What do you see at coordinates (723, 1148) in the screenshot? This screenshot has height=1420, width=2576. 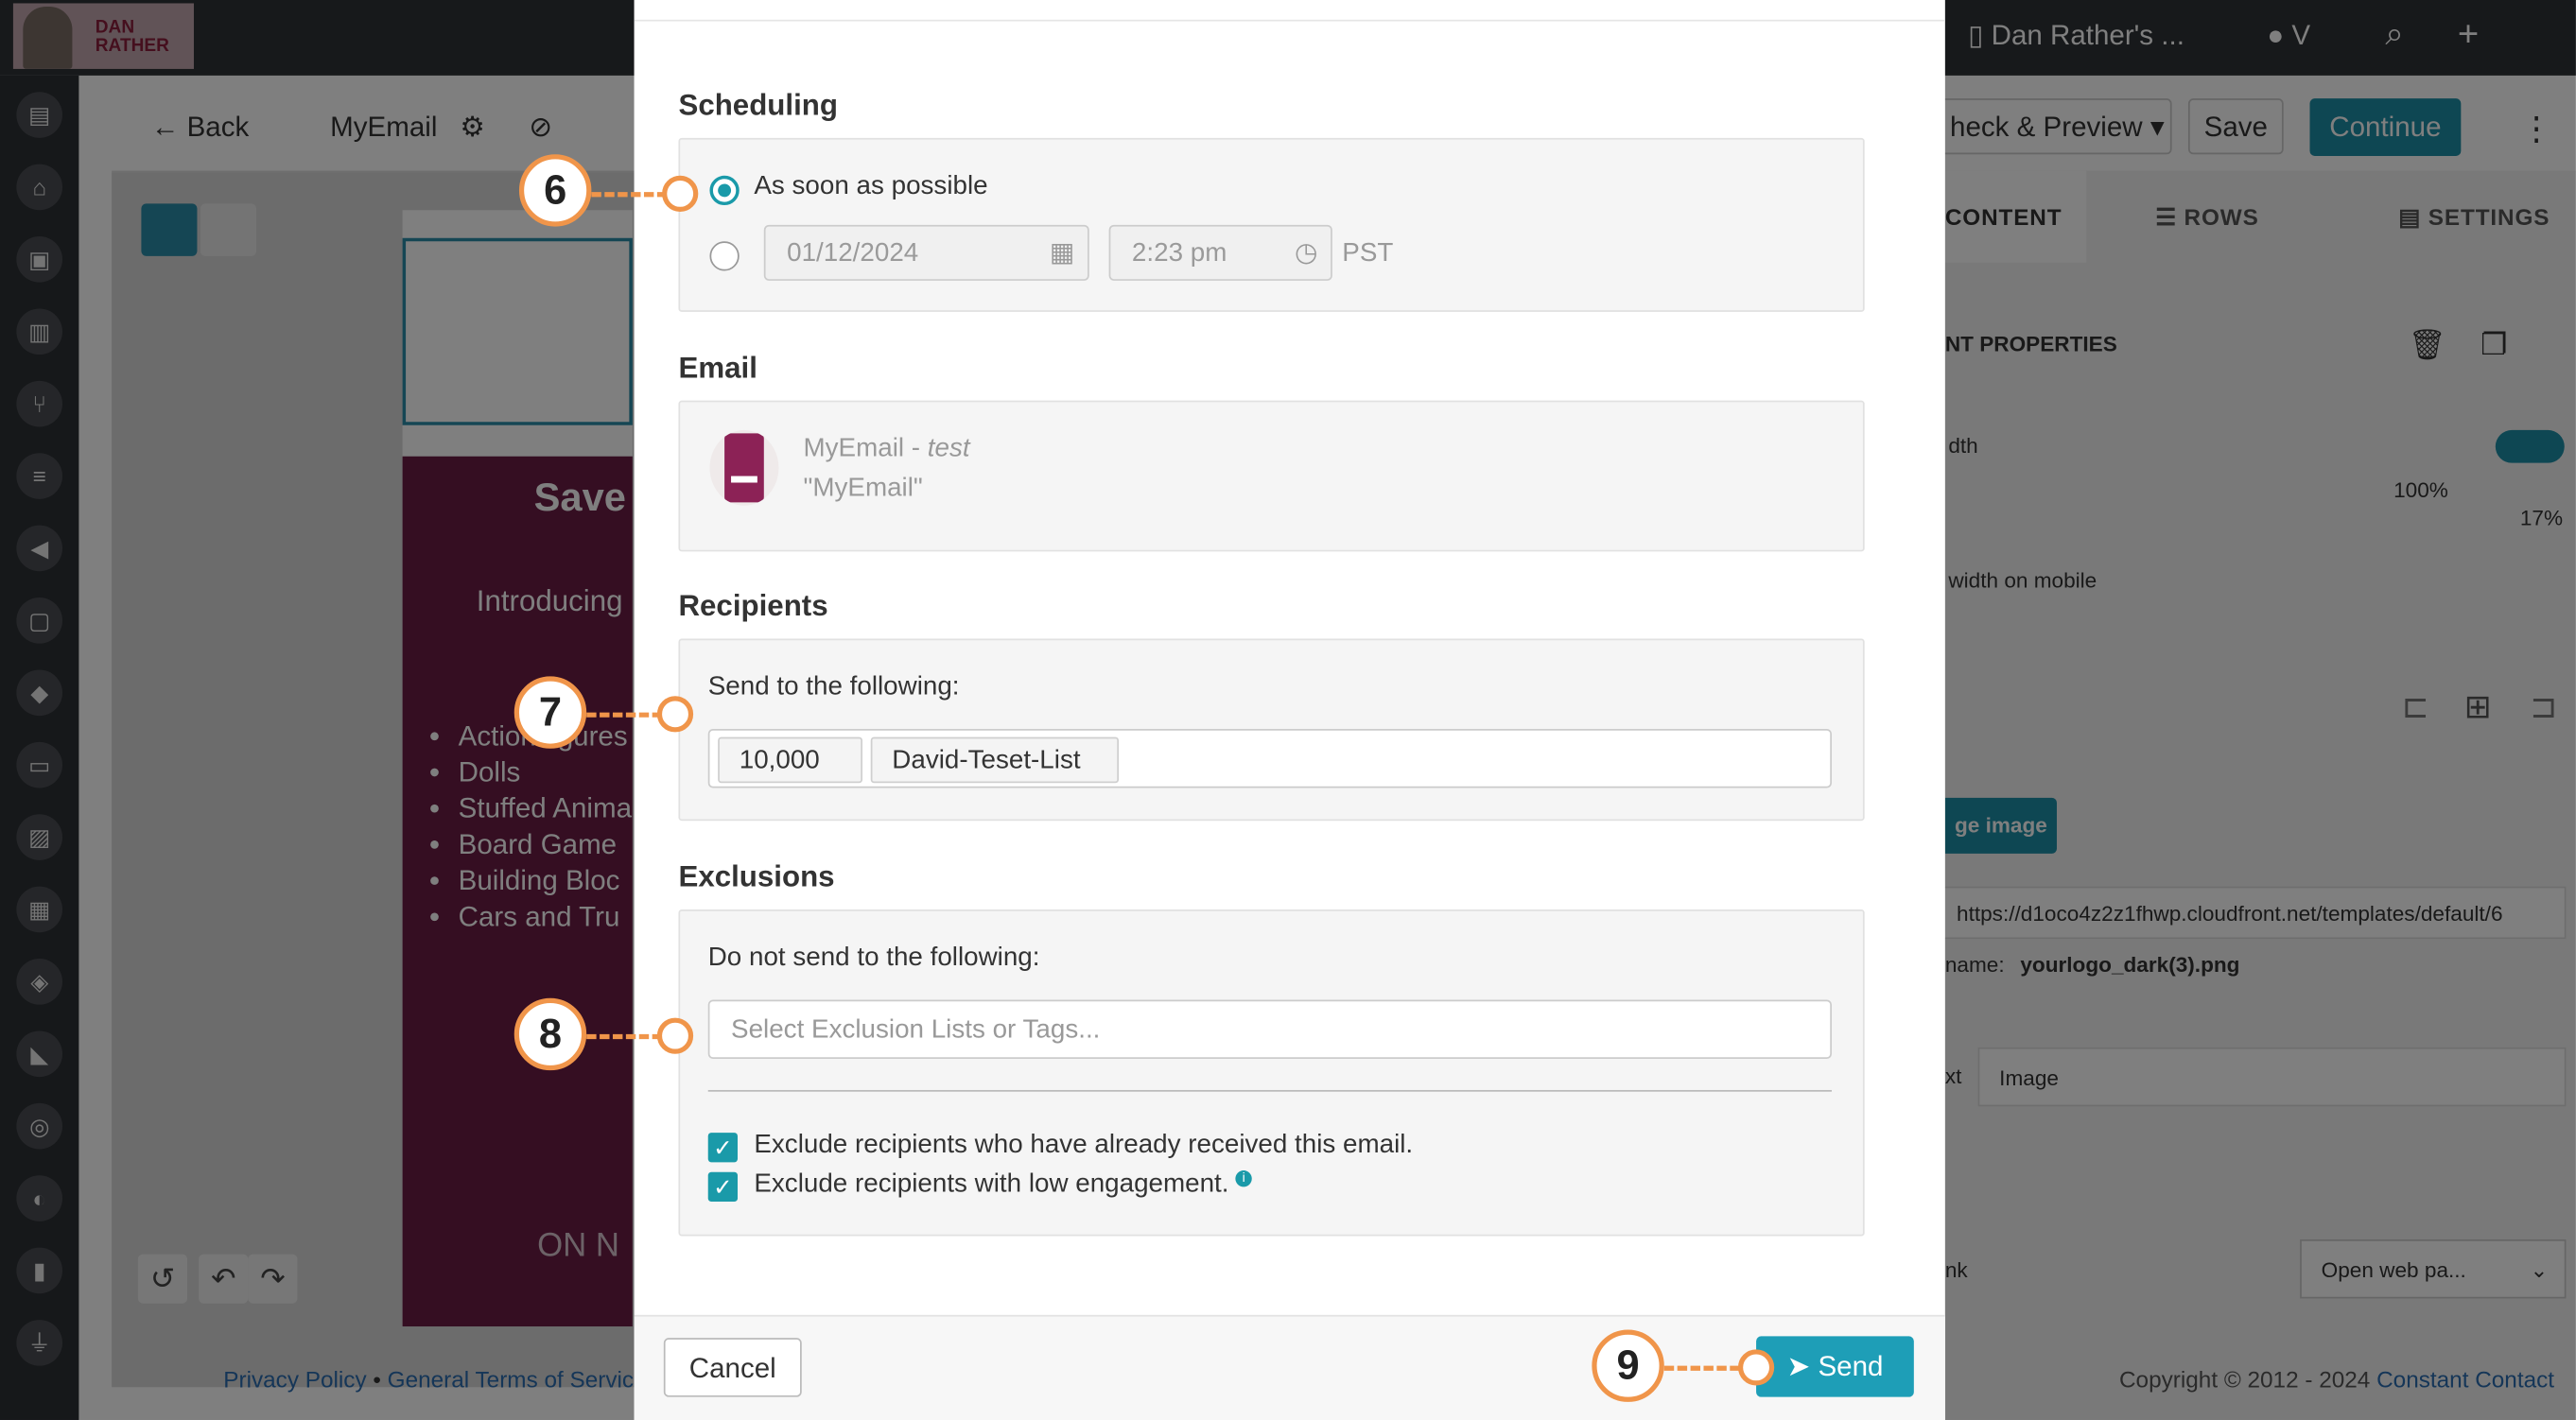 I see `exclude-received-checkbox: ✓` at bounding box center [723, 1148].